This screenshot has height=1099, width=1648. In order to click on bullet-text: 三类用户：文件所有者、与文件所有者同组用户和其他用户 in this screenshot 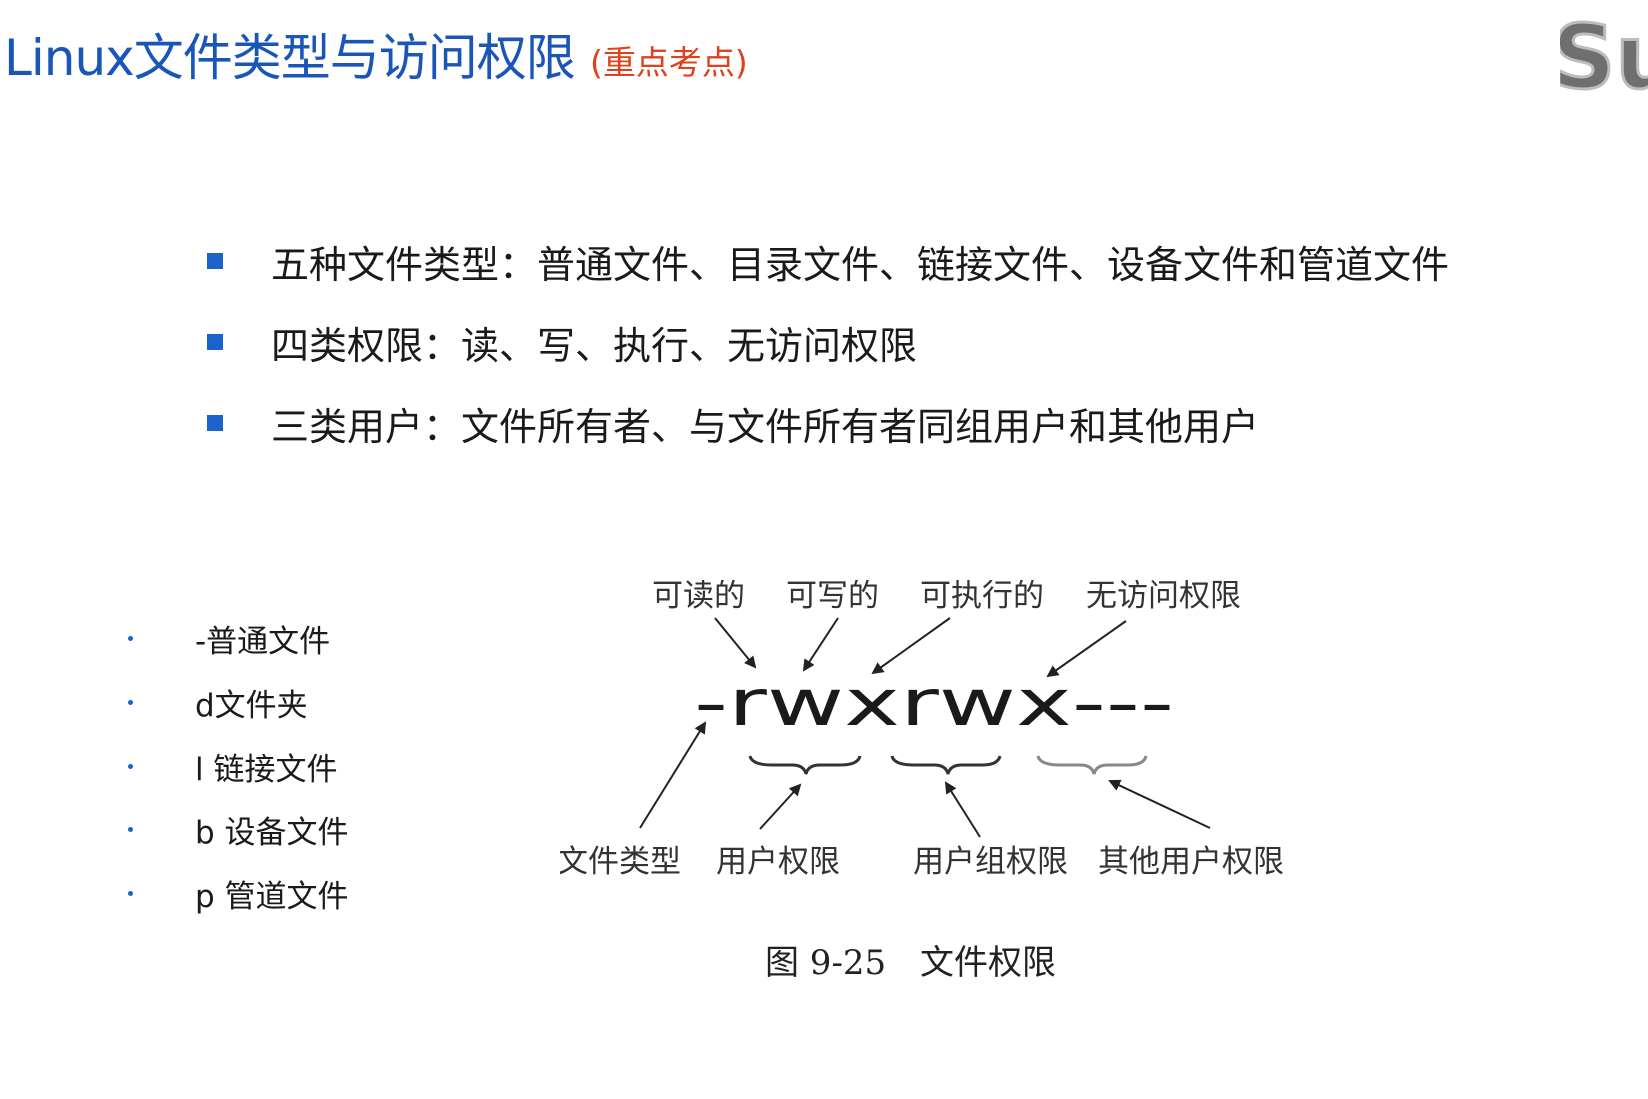, I will do `click(765, 426)`.